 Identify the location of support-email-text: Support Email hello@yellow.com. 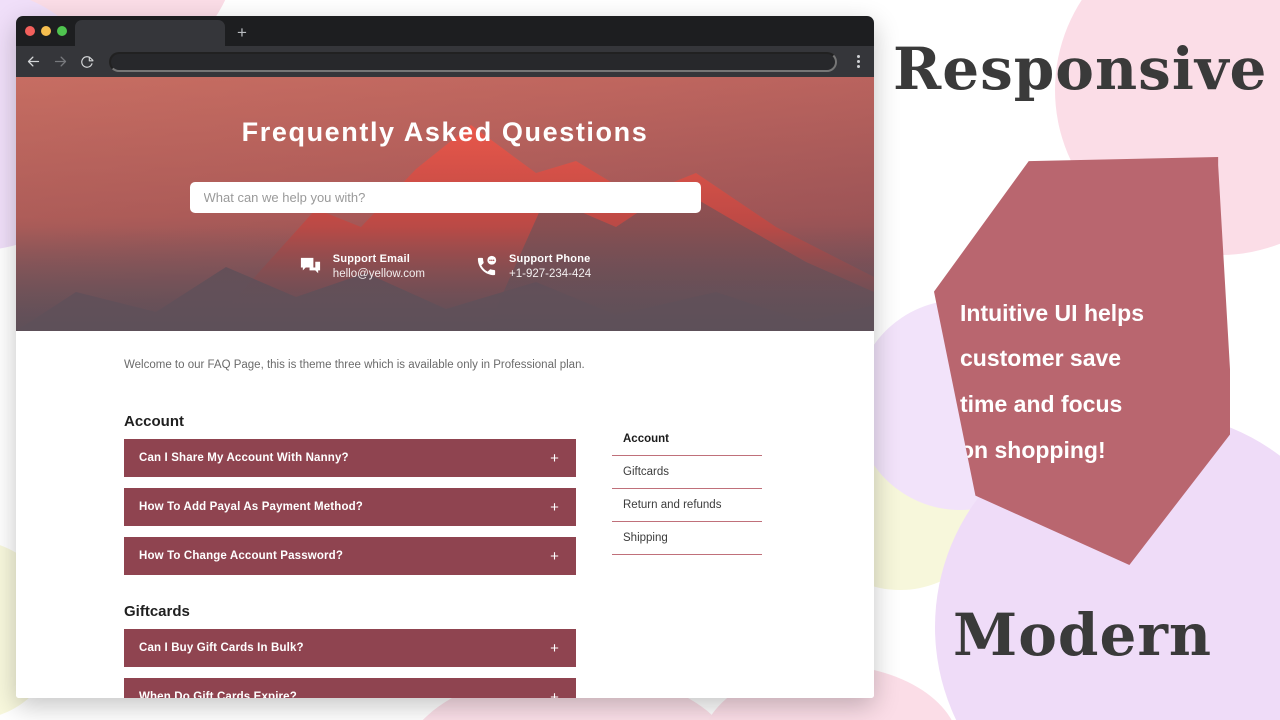
(379, 266).